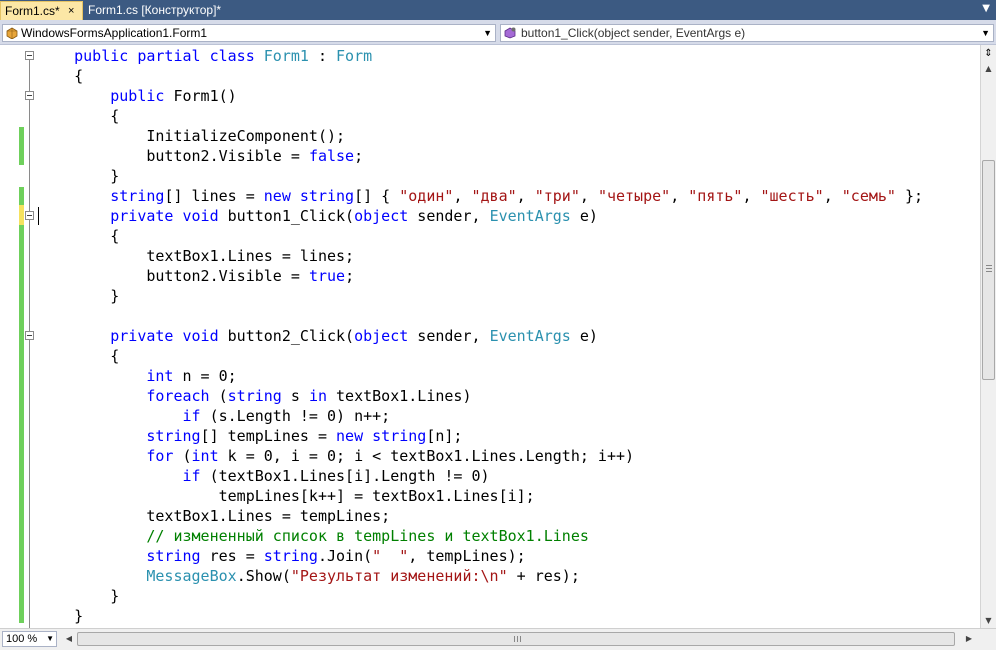 The height and width of the screenshot is (650, 996). What do you see at coordinates (969, 639) in the screenshot?
I see `scroll-right-arrow-icon: ▶` at bounding box center [969, 639].